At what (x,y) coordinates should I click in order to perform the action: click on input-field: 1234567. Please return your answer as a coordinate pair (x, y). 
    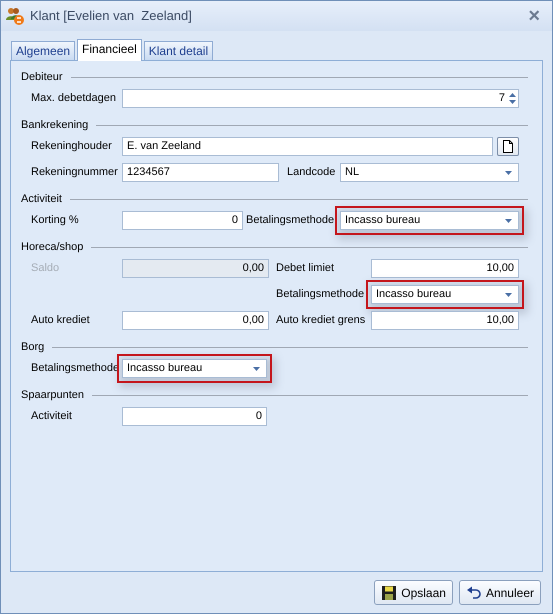
    Looking at the image, I should click on (200, 172).